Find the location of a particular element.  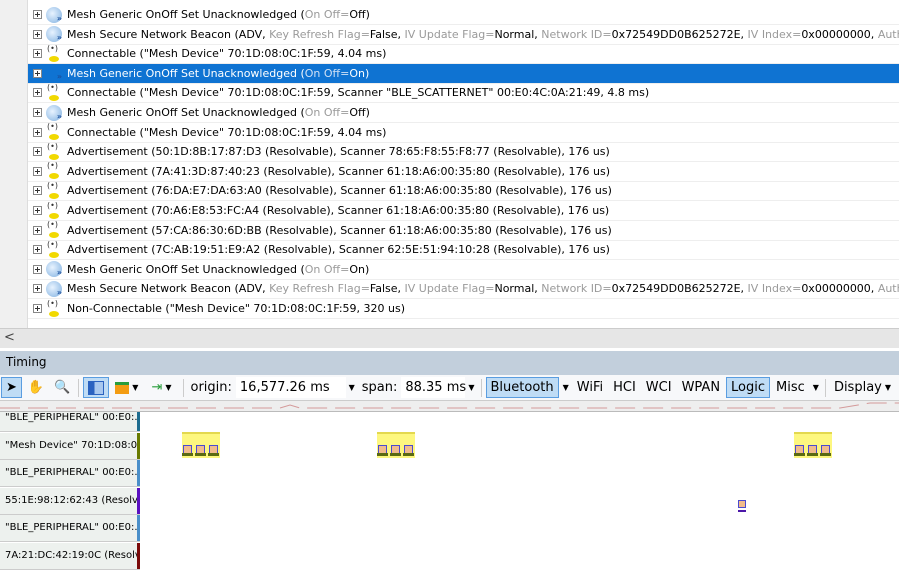

filter-wci-button: WCI is located at coordinates (659, 387).